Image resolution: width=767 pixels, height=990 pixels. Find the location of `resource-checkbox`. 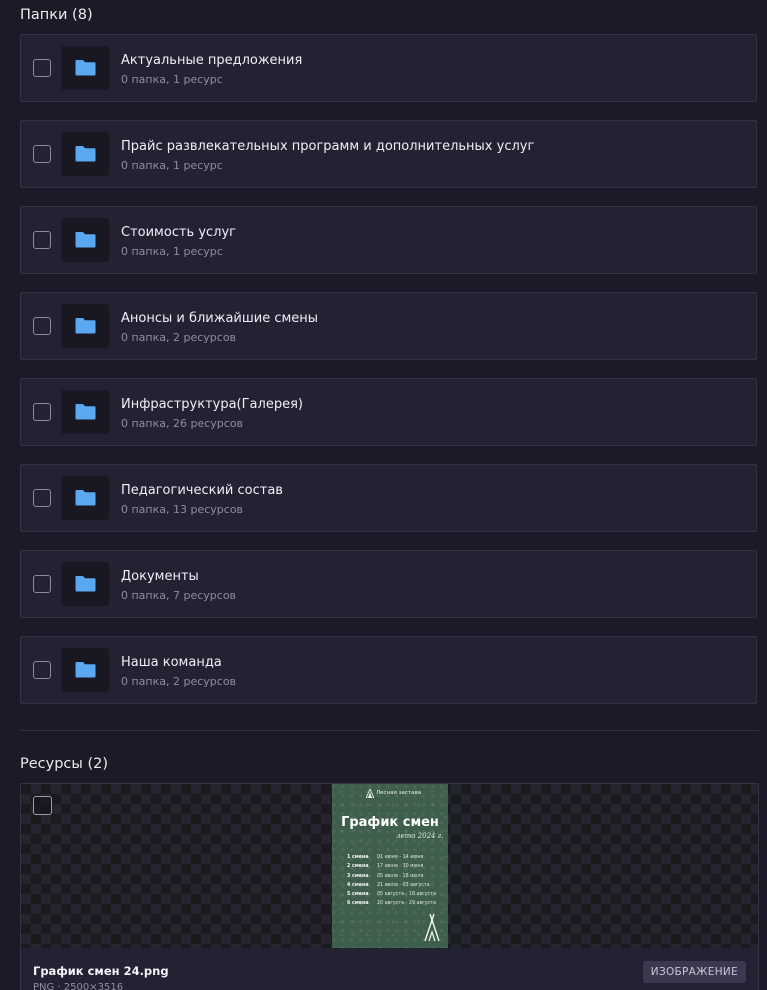

resource-checkbox is located at coordinates (42, 805).